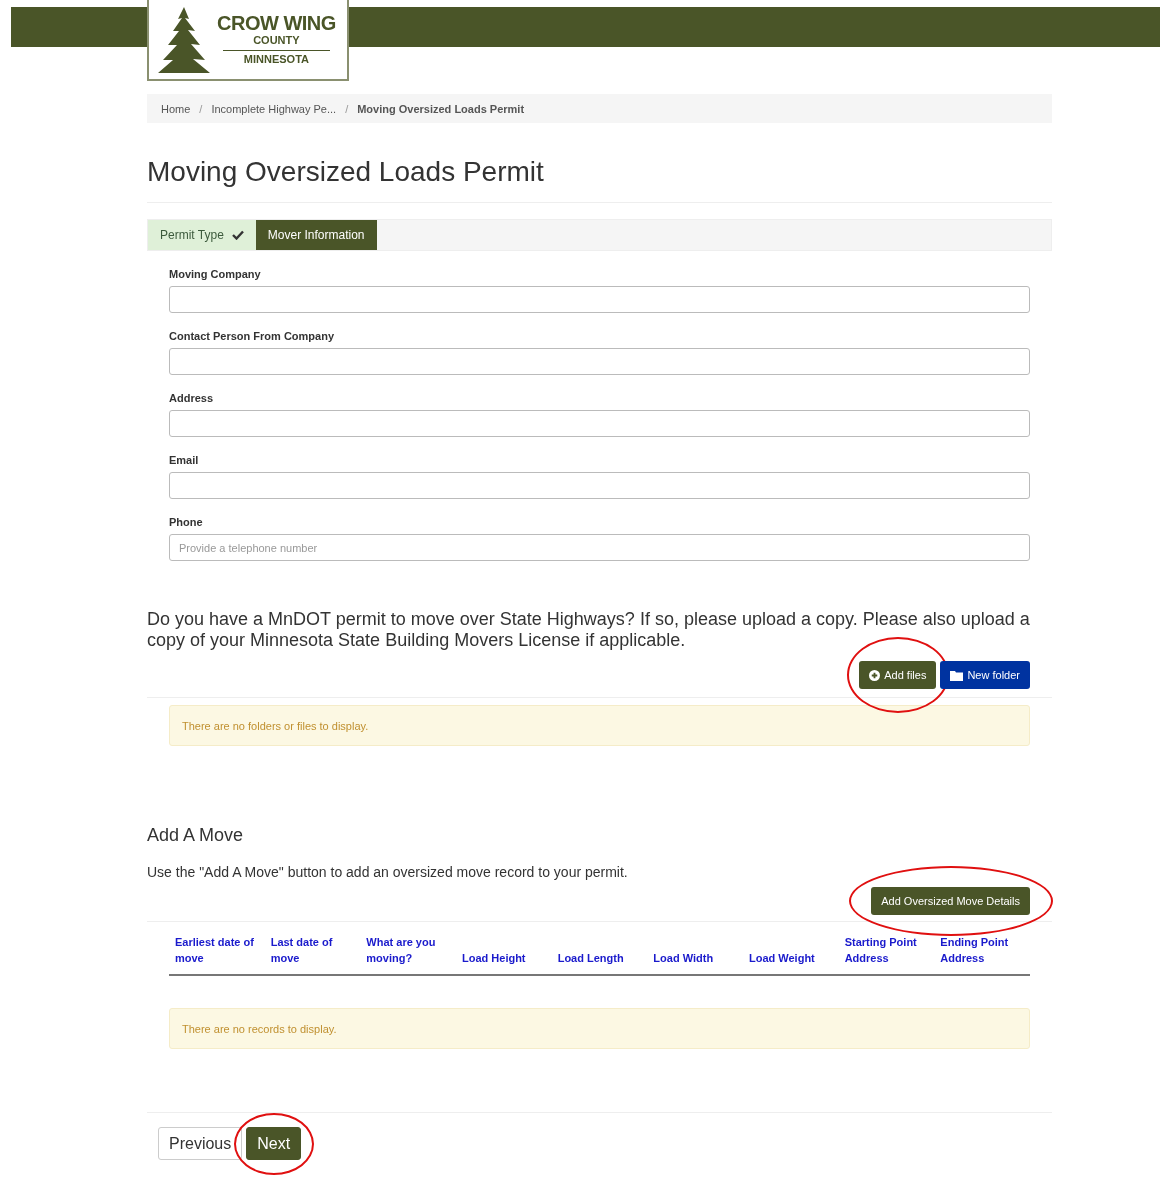  Describe the element at coordinates (186, 522) in the screenshot. I see `field-label: Phone` at that location.